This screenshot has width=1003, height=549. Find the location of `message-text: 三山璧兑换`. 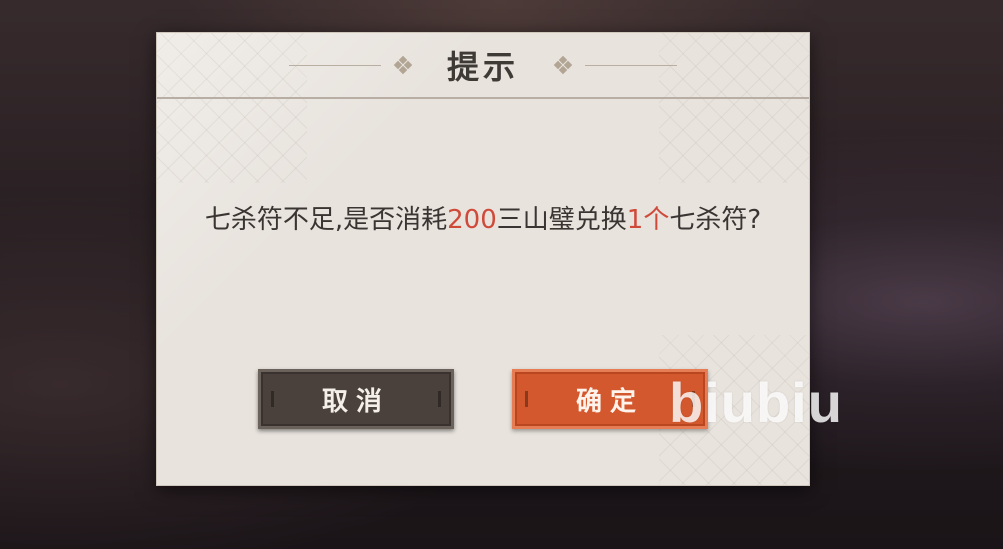

message-text: 三山璧兑换 is located at coordinates (561, 220).